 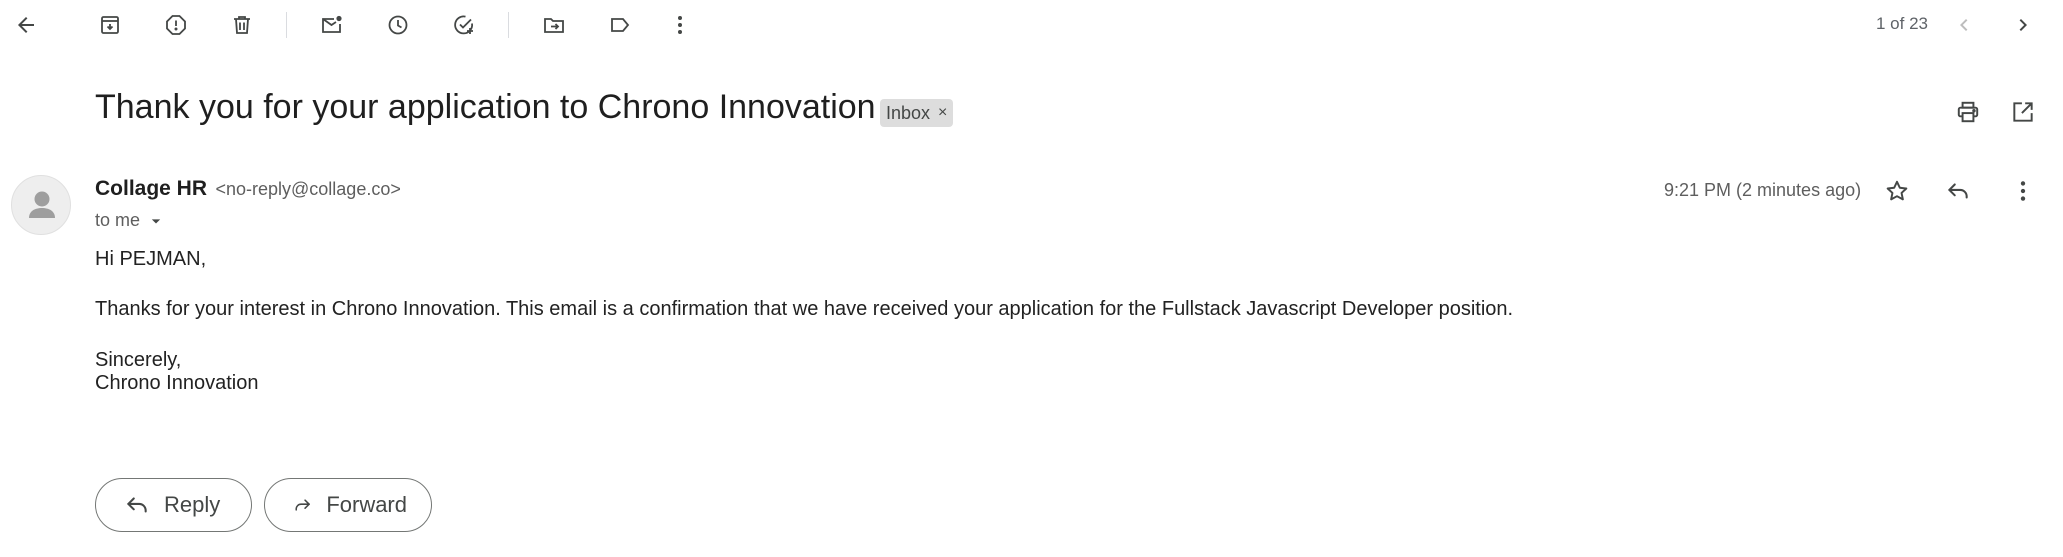 What do you see at coordinates (177, 383) in the screenshot?
I see `body-signature: Chrono Innovation` at bounding box center [177, 383].